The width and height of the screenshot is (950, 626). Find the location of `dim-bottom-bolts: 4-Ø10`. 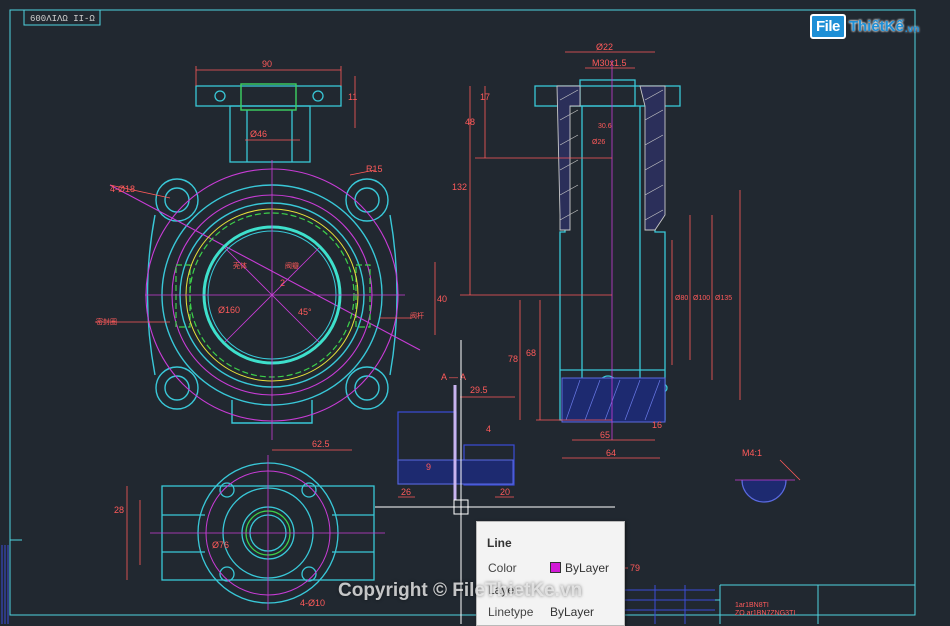

dim-bottom-bolts: 4-Ø10 is located at coordinates (312, 603).